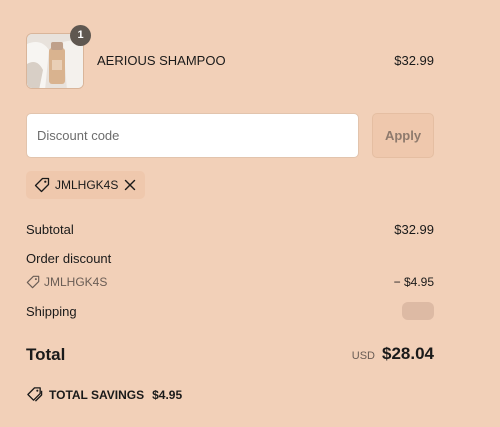  Describe the element at coordinates (35, 394) in the screenshot. I see `tags-icon` at that location.